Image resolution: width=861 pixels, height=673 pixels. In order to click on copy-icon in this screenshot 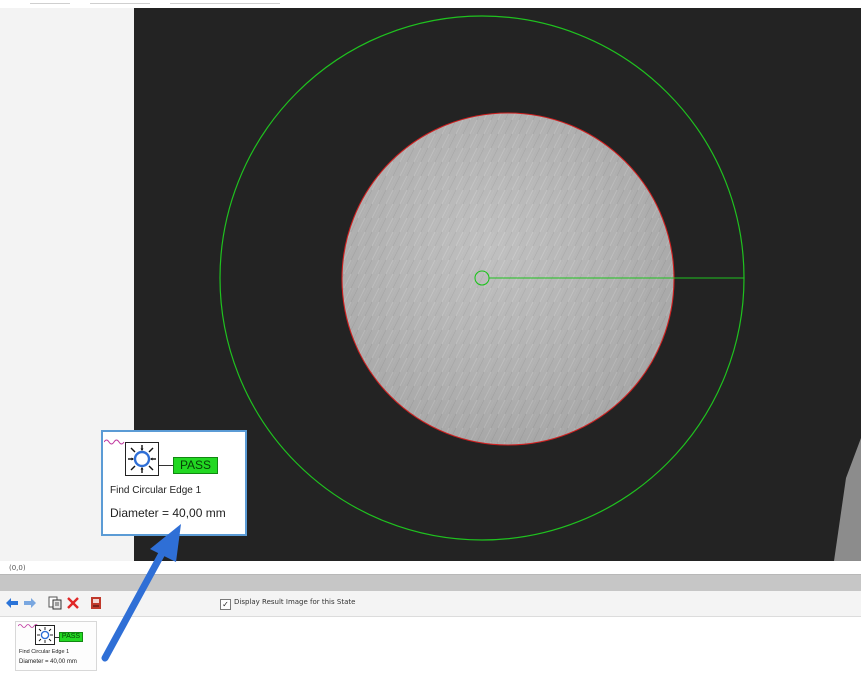, I will do `click(55, 603)`.